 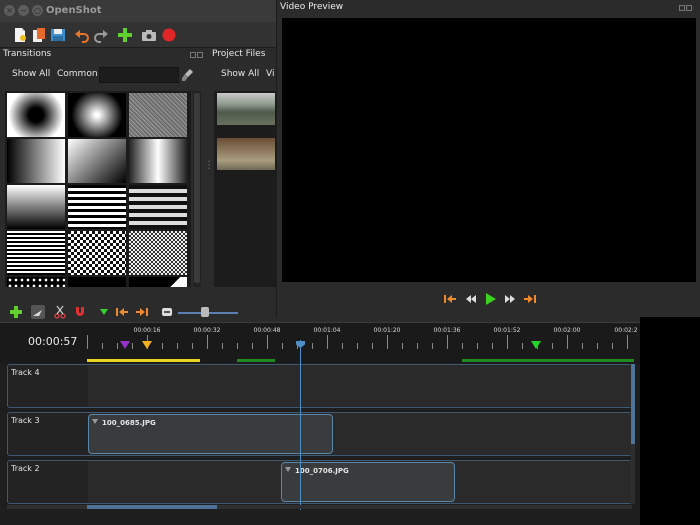 I want to click on tick-label: 00:01:04, so click(x=327, y=330).